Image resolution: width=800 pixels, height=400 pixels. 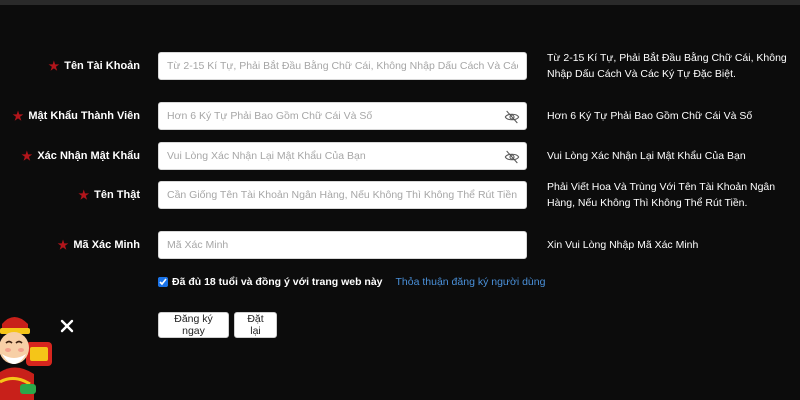 What do you see at coordinates (400, 2) in the screenshot?
I see `top-border` at bounding box center [400, 2].